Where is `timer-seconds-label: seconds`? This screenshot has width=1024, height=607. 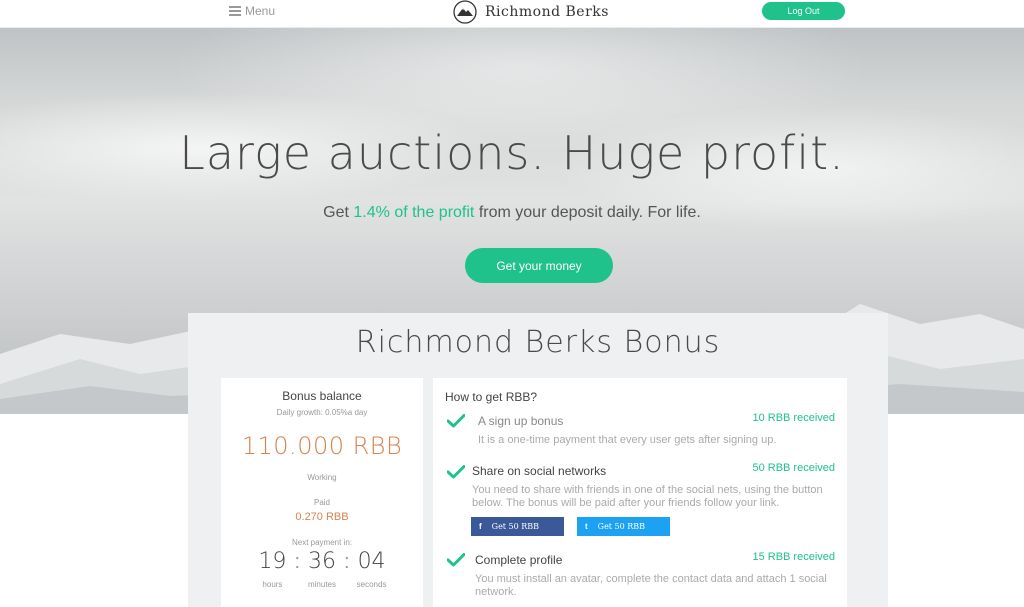 timer-seconds-label: seconds is located at coordinates (371, 584).